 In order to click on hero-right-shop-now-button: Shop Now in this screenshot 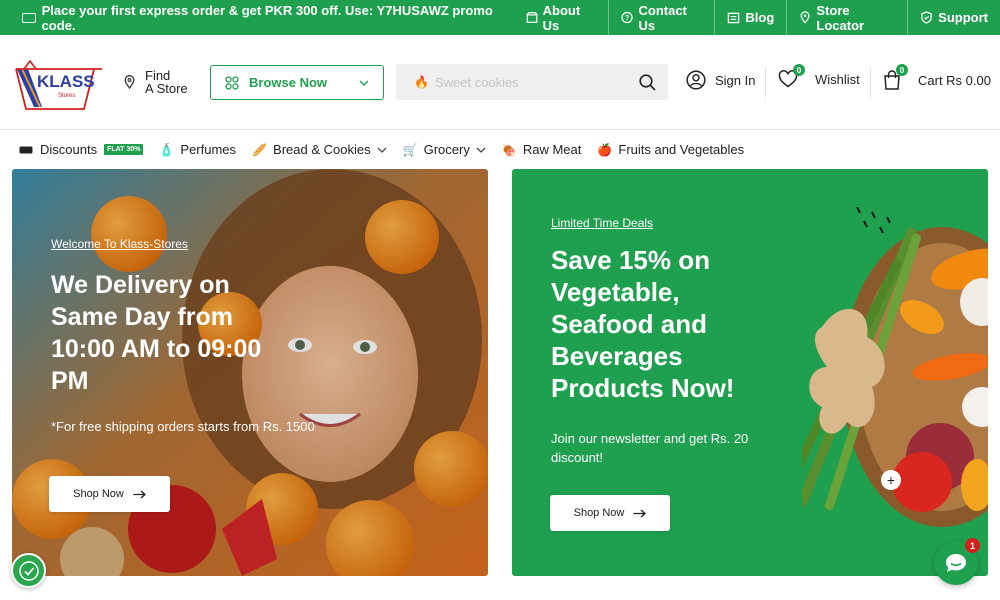, I will do `click(610, 513)`.